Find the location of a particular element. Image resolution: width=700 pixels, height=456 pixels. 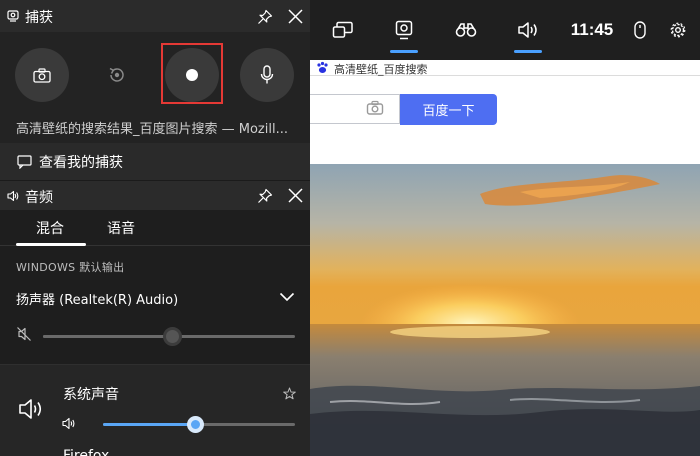

baidu-paw-icon is located at coordinates (322, 67).